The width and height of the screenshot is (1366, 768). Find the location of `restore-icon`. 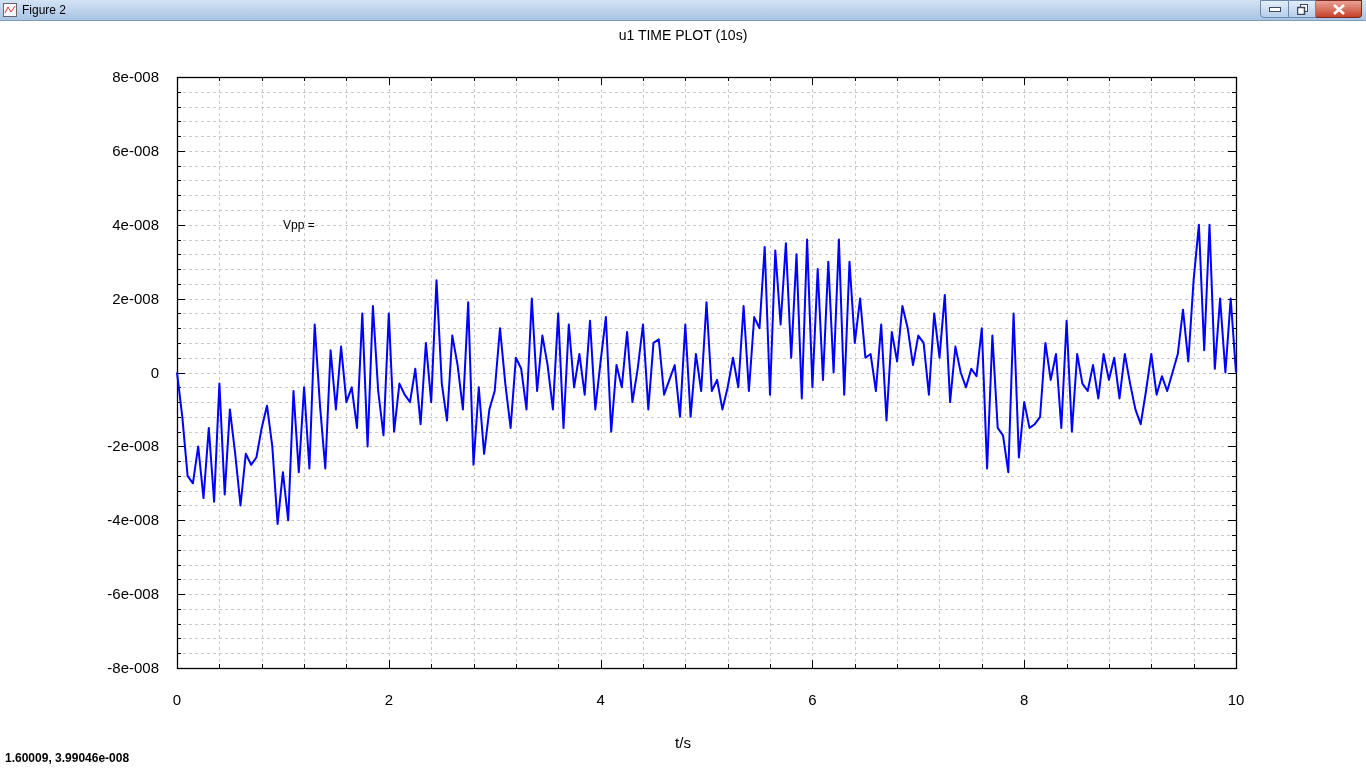

restore-icon is located at coordinates (1302, 9).